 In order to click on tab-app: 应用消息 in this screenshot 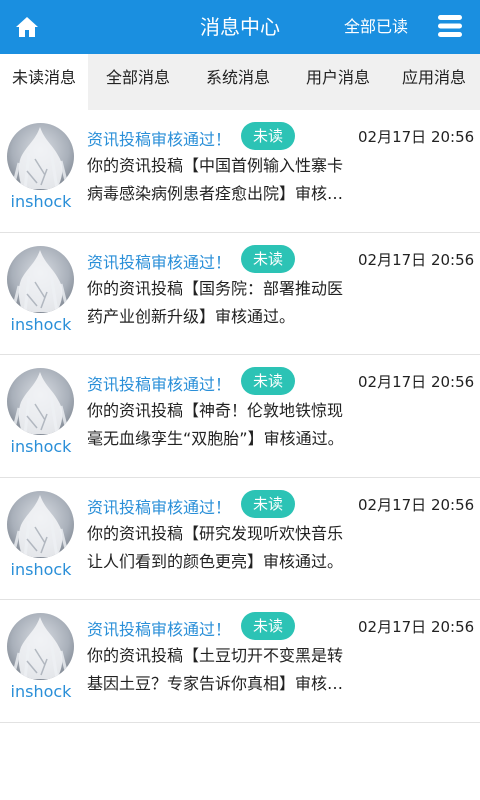, I will do `click(434, 82)`.